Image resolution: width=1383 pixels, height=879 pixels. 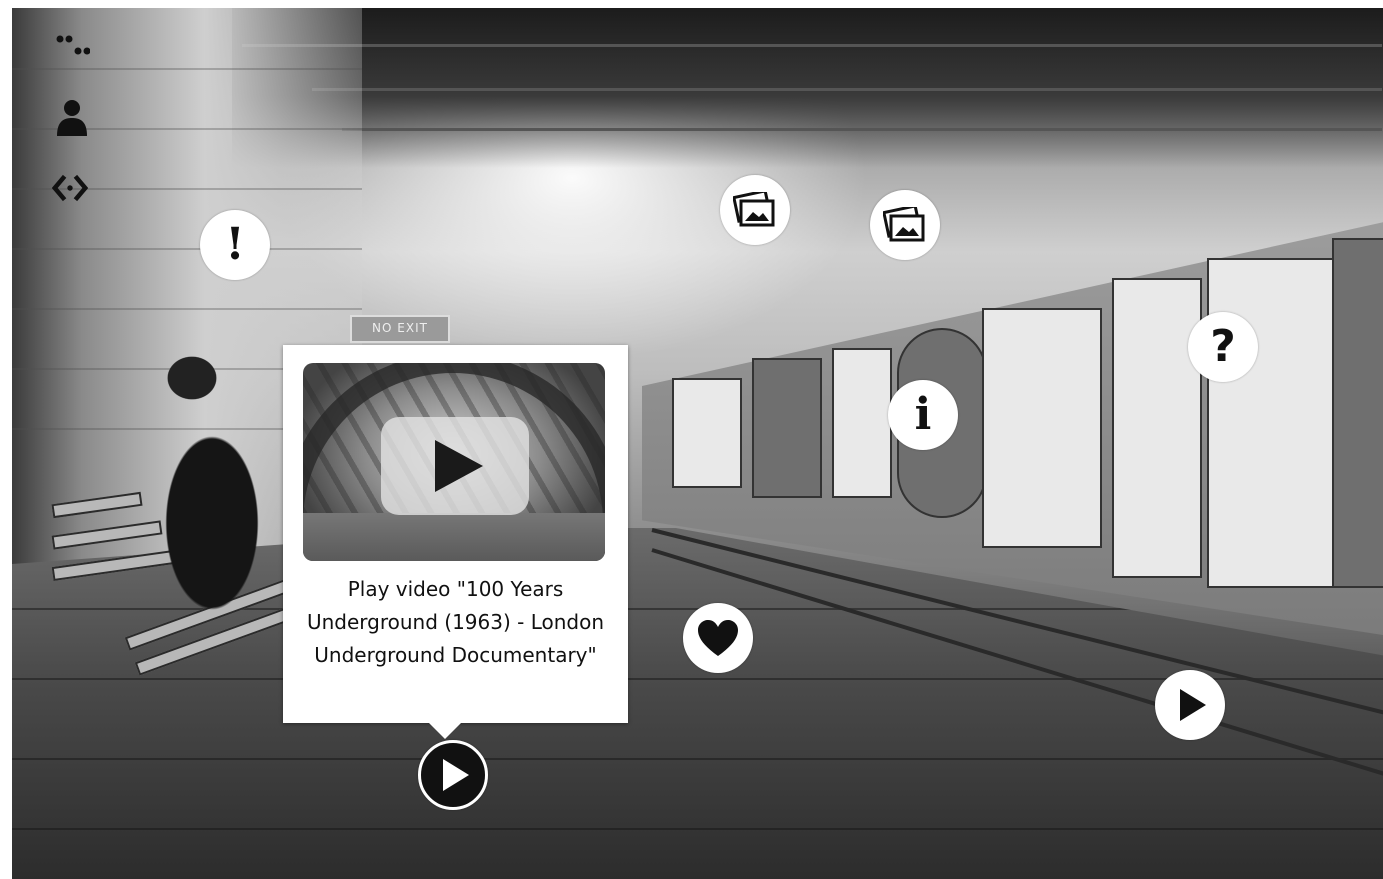 I want to click on info-hotspot: i, so click(x=923, y=415).